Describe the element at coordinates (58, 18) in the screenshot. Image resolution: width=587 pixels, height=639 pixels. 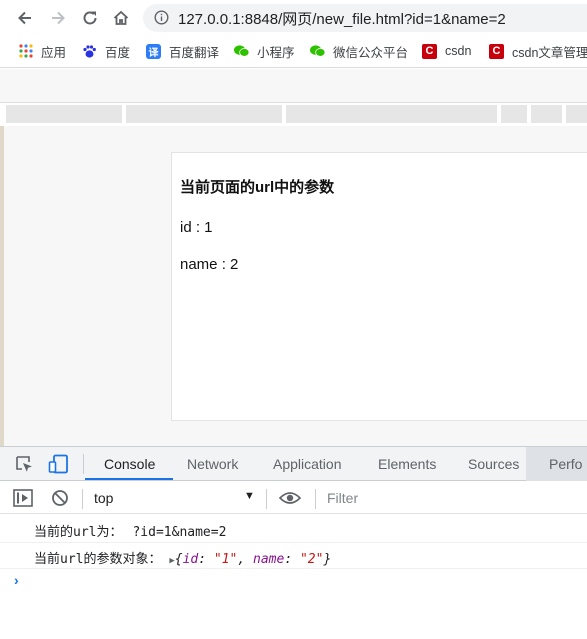
I see `forward-arrow-icon` at that location.